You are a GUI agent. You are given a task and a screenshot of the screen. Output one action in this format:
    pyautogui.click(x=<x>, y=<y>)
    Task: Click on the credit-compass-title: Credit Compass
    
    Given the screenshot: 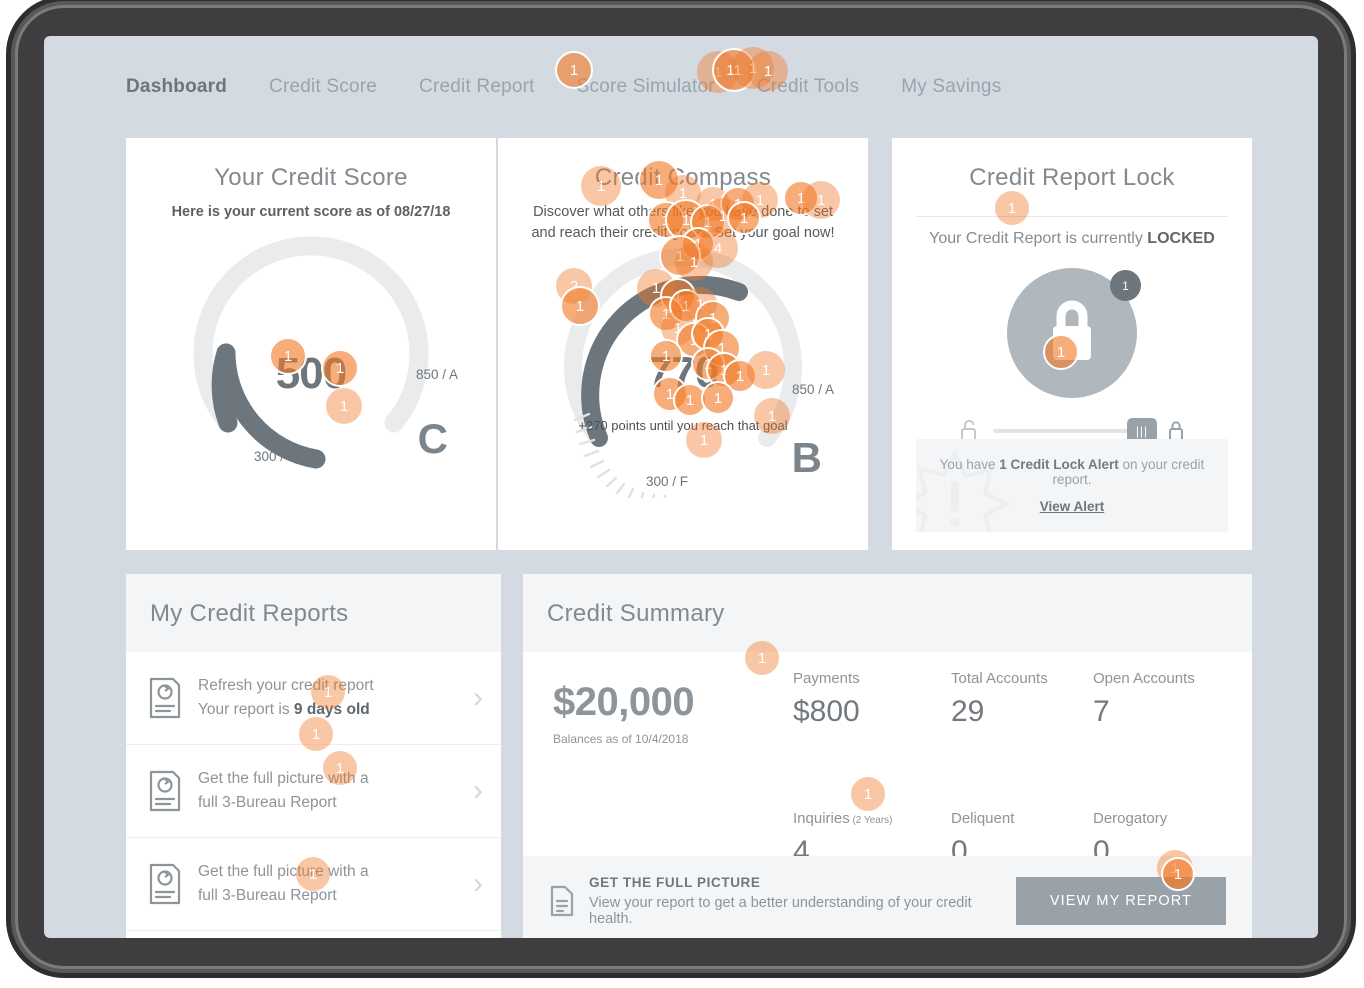 What is the action you would take?
    pyautogui.click(x=683, y=177)
    